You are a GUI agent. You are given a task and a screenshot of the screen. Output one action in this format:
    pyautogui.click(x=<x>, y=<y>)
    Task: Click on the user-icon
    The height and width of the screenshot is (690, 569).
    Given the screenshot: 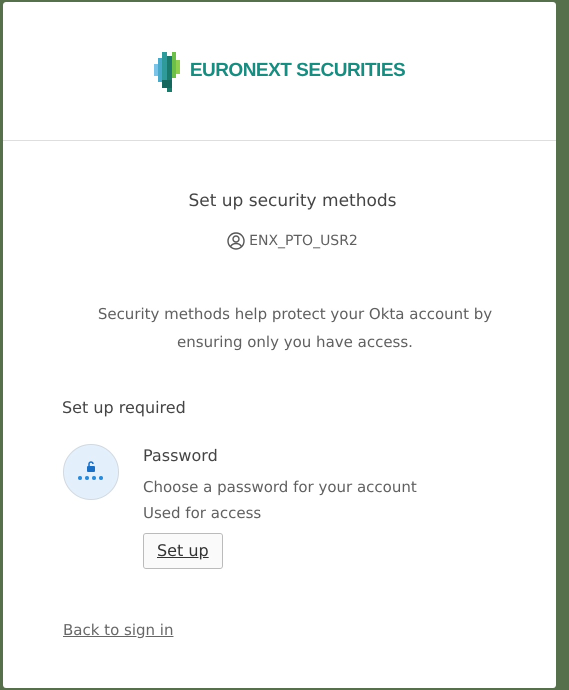 What is the action you would take?
    pyautogui.click(x=236, y=241)
    